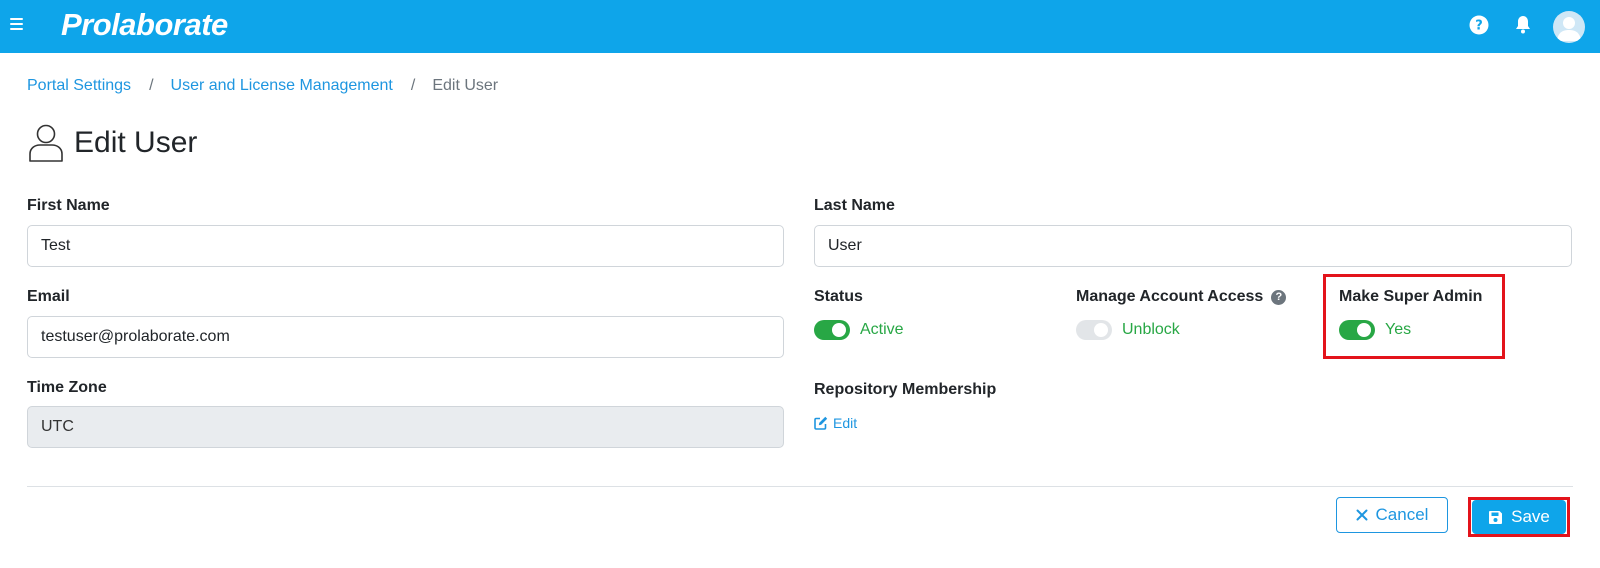 The height and width of the screenshot is (568, 1600). I want to click on save-button: Save, so click(1519, 517).